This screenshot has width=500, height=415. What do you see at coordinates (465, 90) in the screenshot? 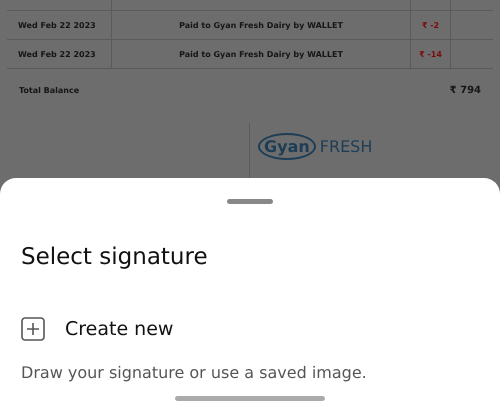
I see `total-value: ₹ 794` at bounding box center [465, 90].